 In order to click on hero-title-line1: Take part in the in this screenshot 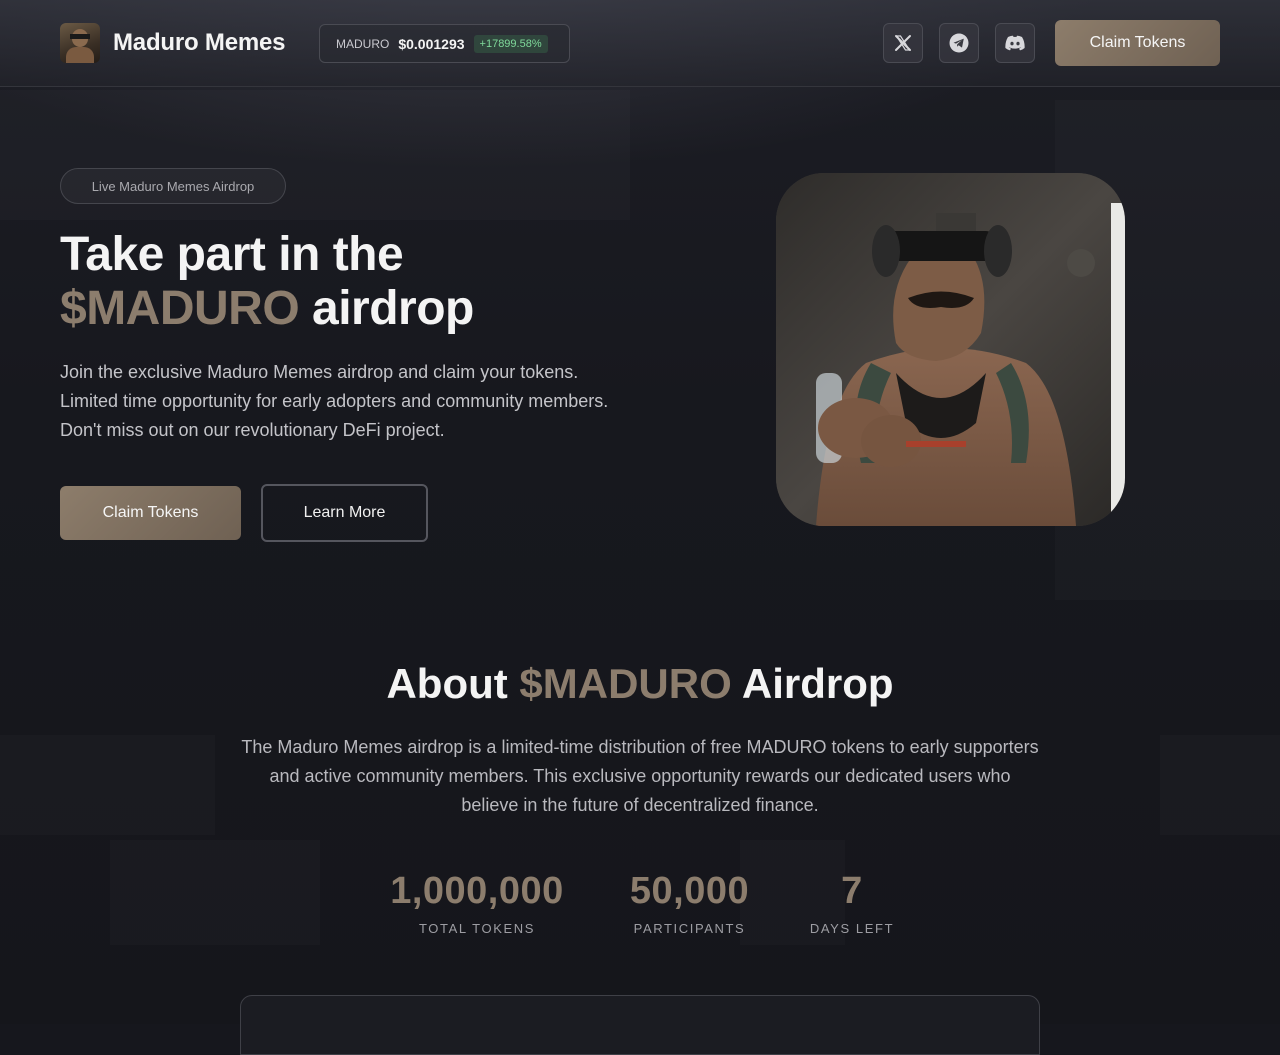, I will do `click(231, 254)`.